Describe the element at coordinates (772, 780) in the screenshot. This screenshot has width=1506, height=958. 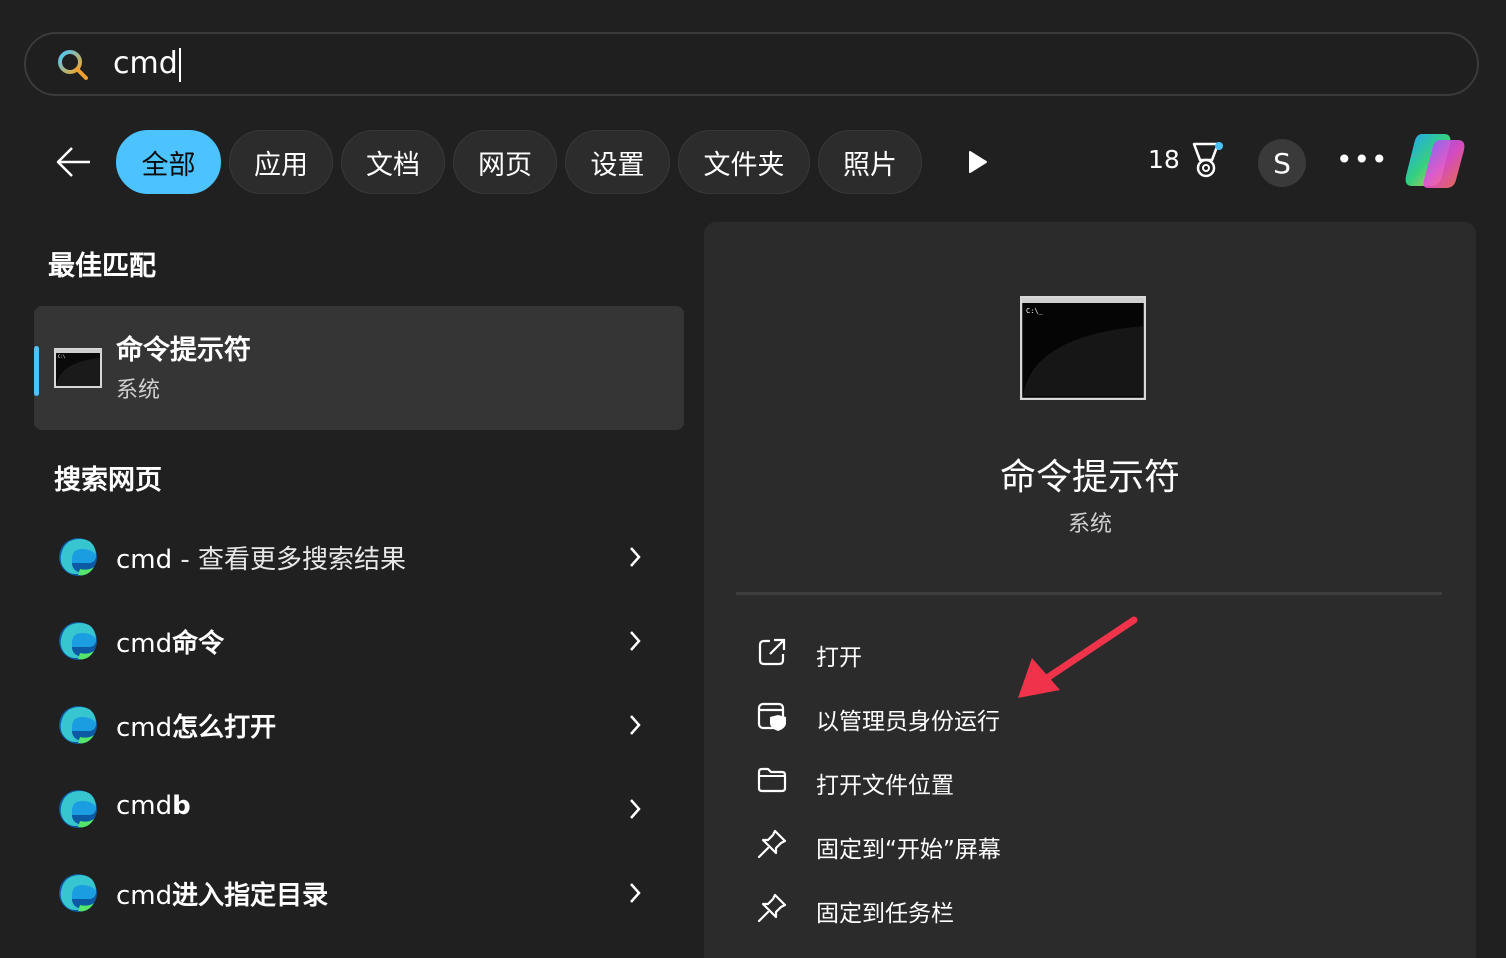
I see `folder-icon` at that location.